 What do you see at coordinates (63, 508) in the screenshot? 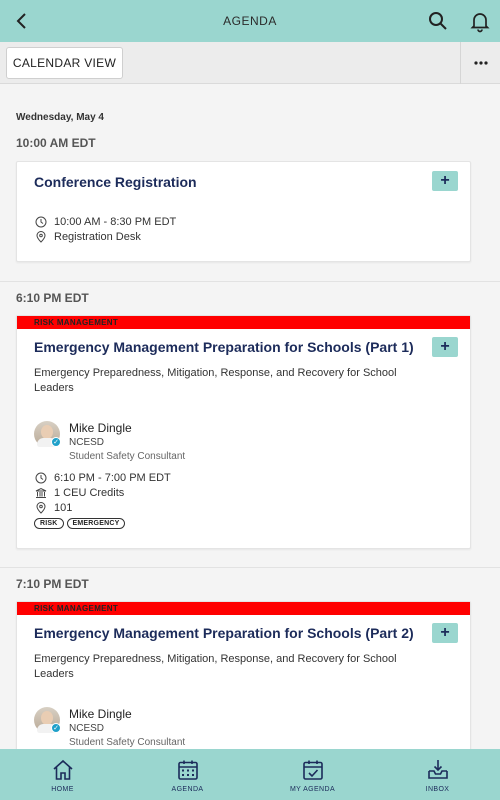
I see `session-location: 101` at bounding box center [63, 508].